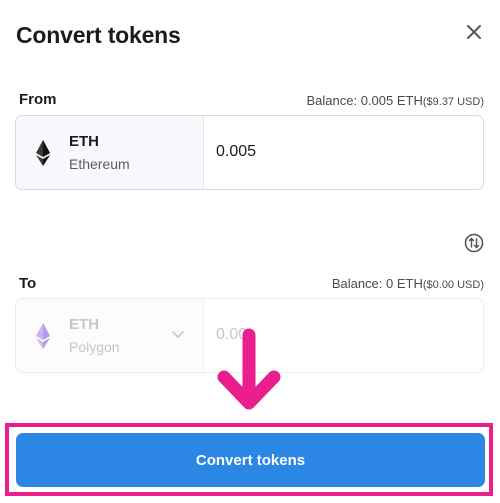 This screenshot has height=503, width=500. I want to click on from-token-card: ETH Ethereum 0.005, so click(249, 152).